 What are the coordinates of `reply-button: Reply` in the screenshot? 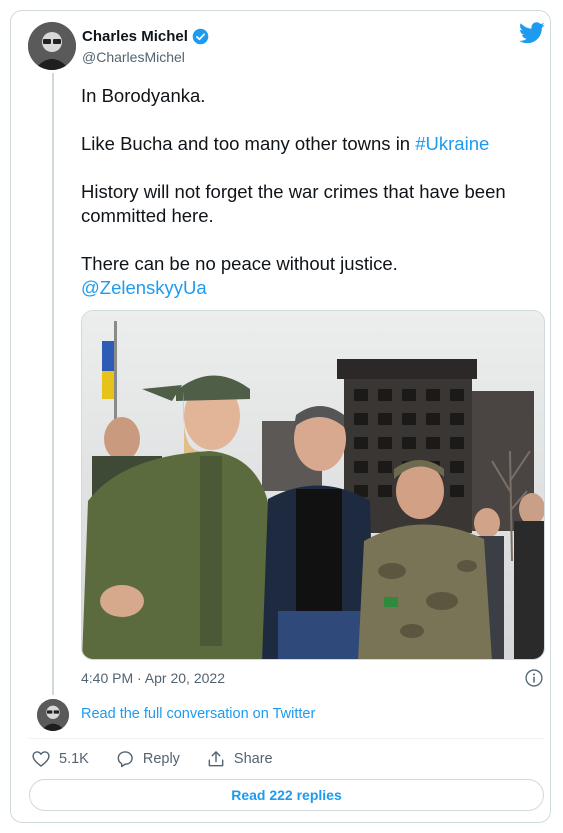 It's located at (147, 759).